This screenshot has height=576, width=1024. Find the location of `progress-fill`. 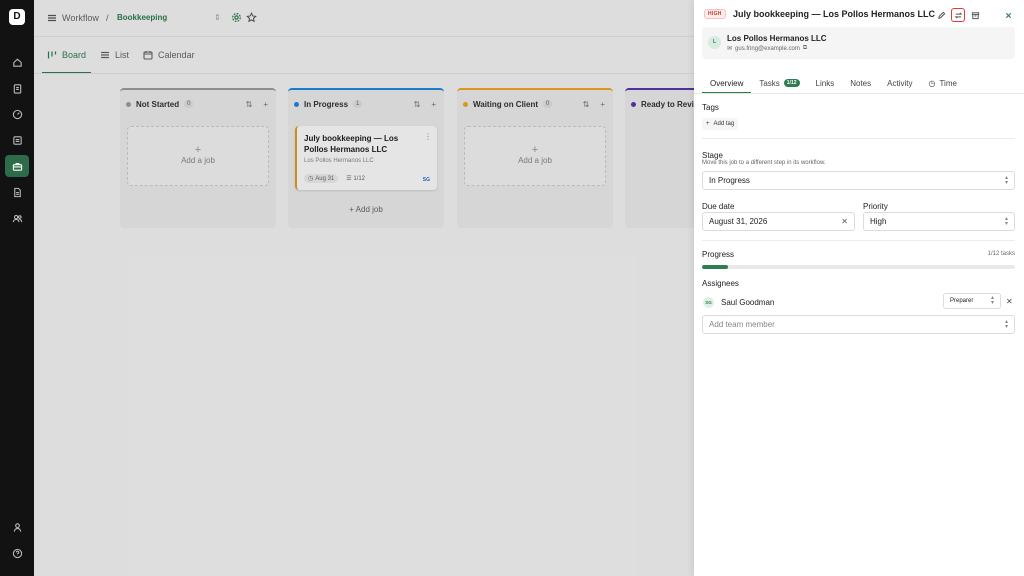

progress-fill is located at coordinates (715, 267).